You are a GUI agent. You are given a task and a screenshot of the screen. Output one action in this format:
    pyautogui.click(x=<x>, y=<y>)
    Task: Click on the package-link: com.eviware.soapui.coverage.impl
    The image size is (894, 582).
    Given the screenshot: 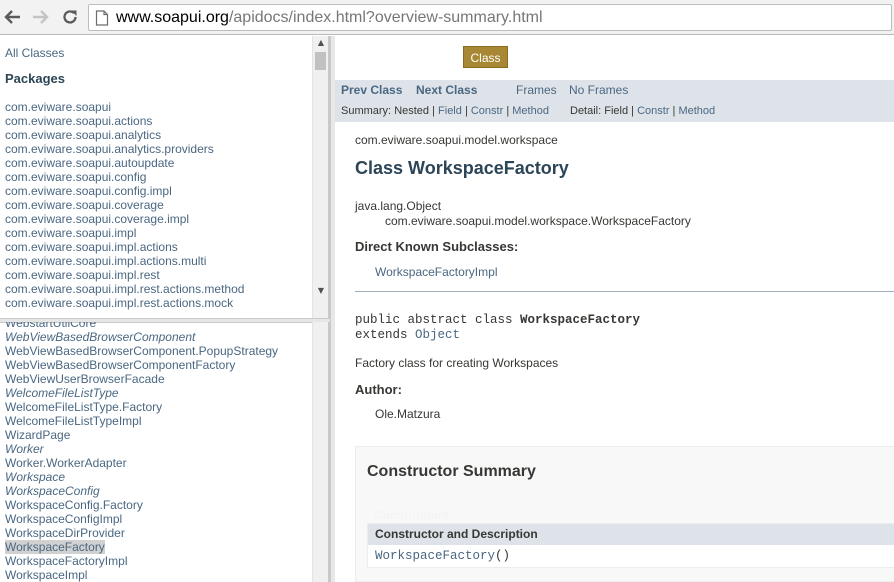 What is the action you would take?
    pyautogui.click(x=97, y=219)
    